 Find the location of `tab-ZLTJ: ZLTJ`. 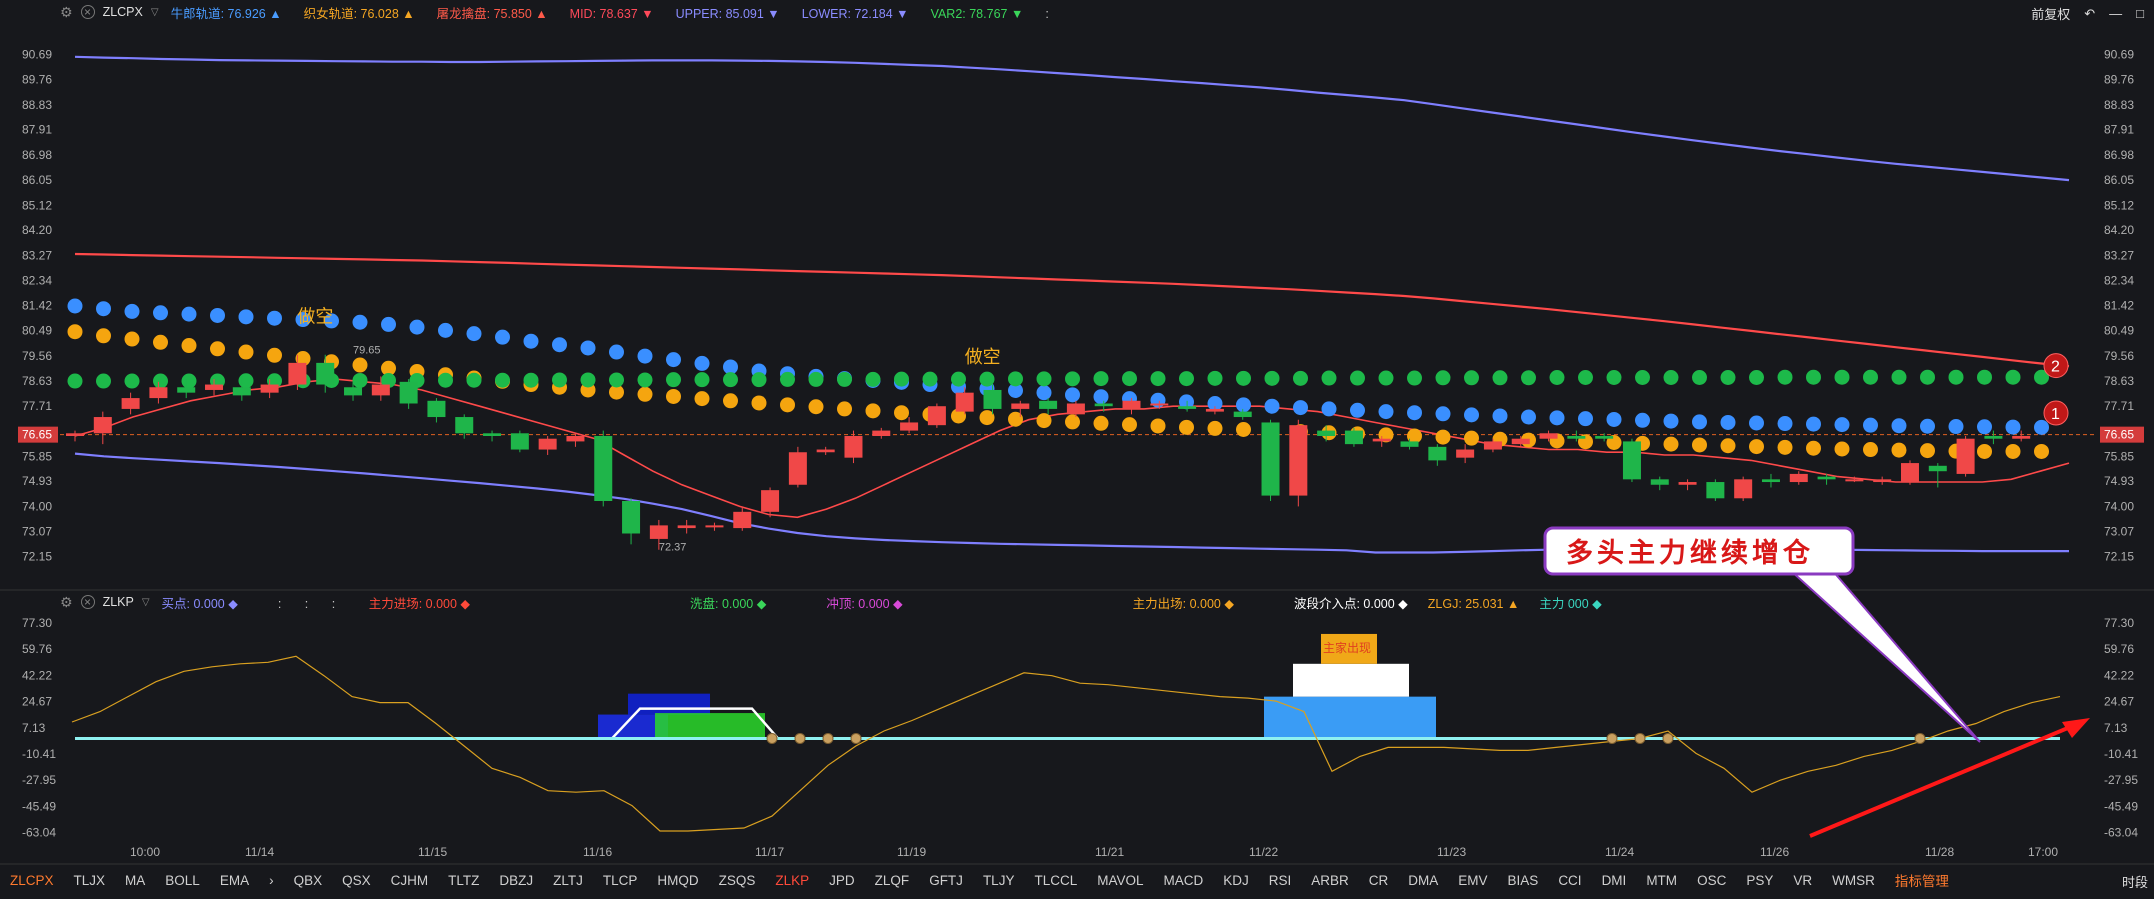

tab-ZLTJ: ZLTJ is located at coordinates (568, 880).